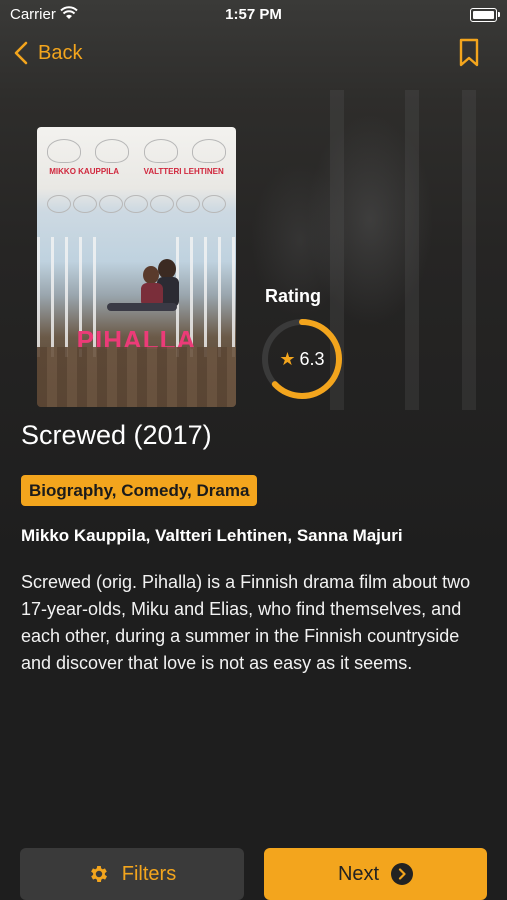 Image resolution: width=507 pixels, height=900 pixels. What do you see at coordinates (149, 873) in the screenshot?
I see `filters-label: Filters` at bounding box center [149, 873].